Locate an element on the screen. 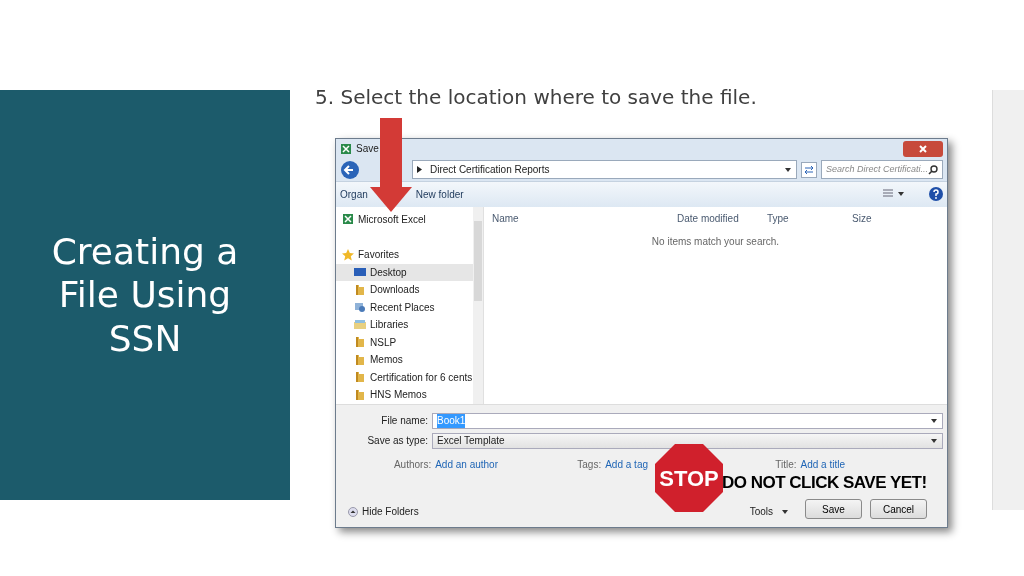  address-bar: Direct Certification Reports is located at coordinates (604, 170).